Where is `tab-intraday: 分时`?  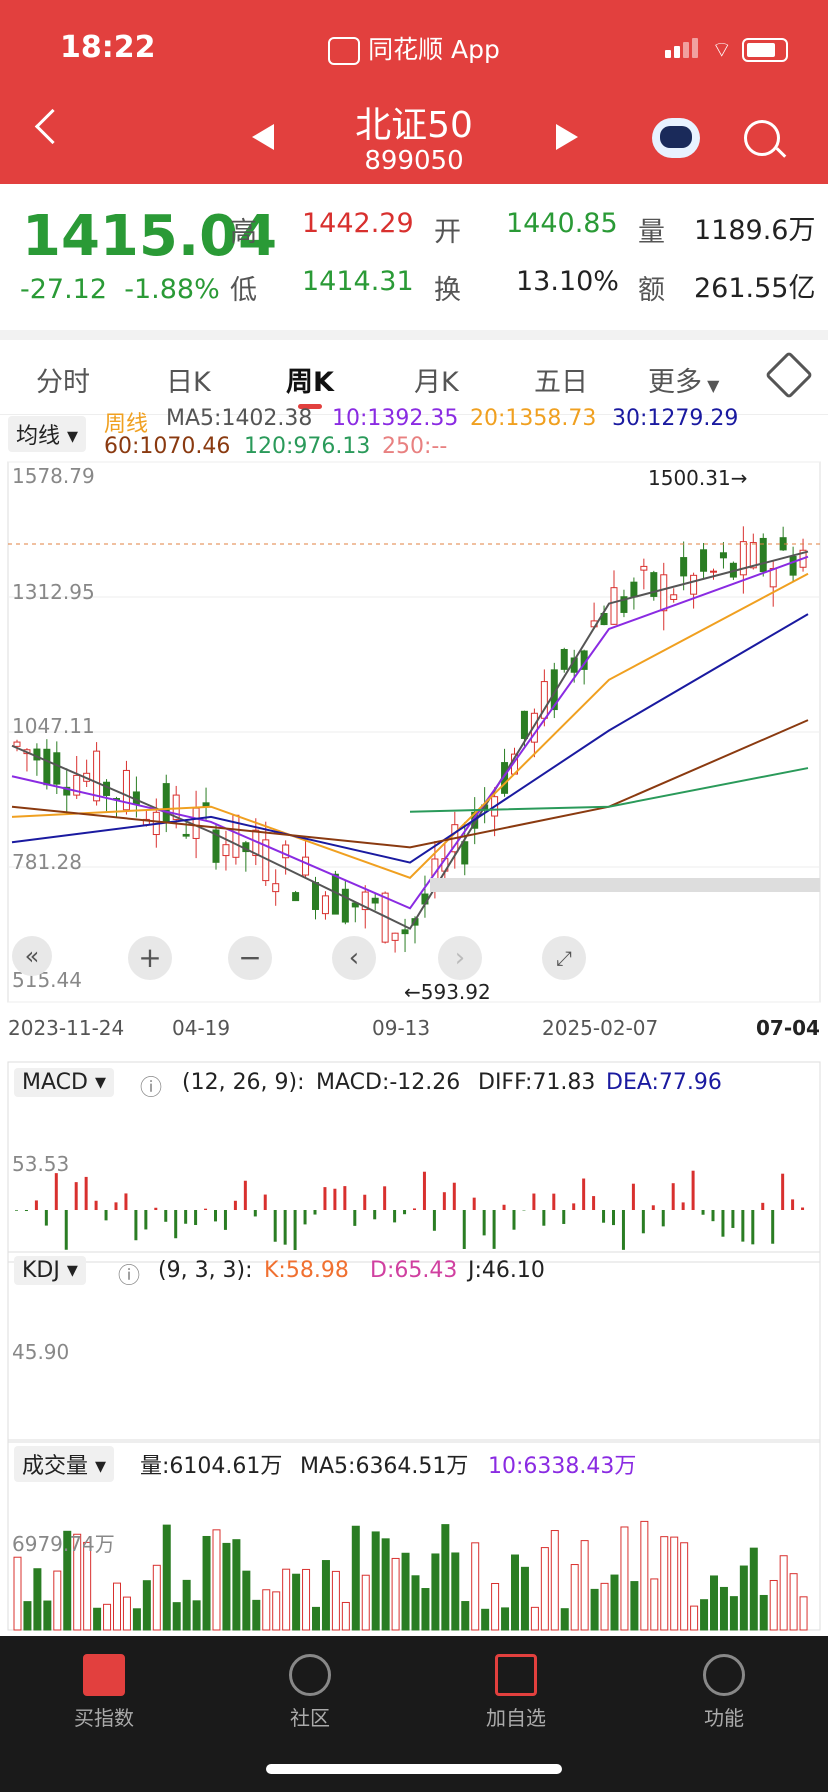 tab-intraday: 分时 is located at coordinates (63, 379).